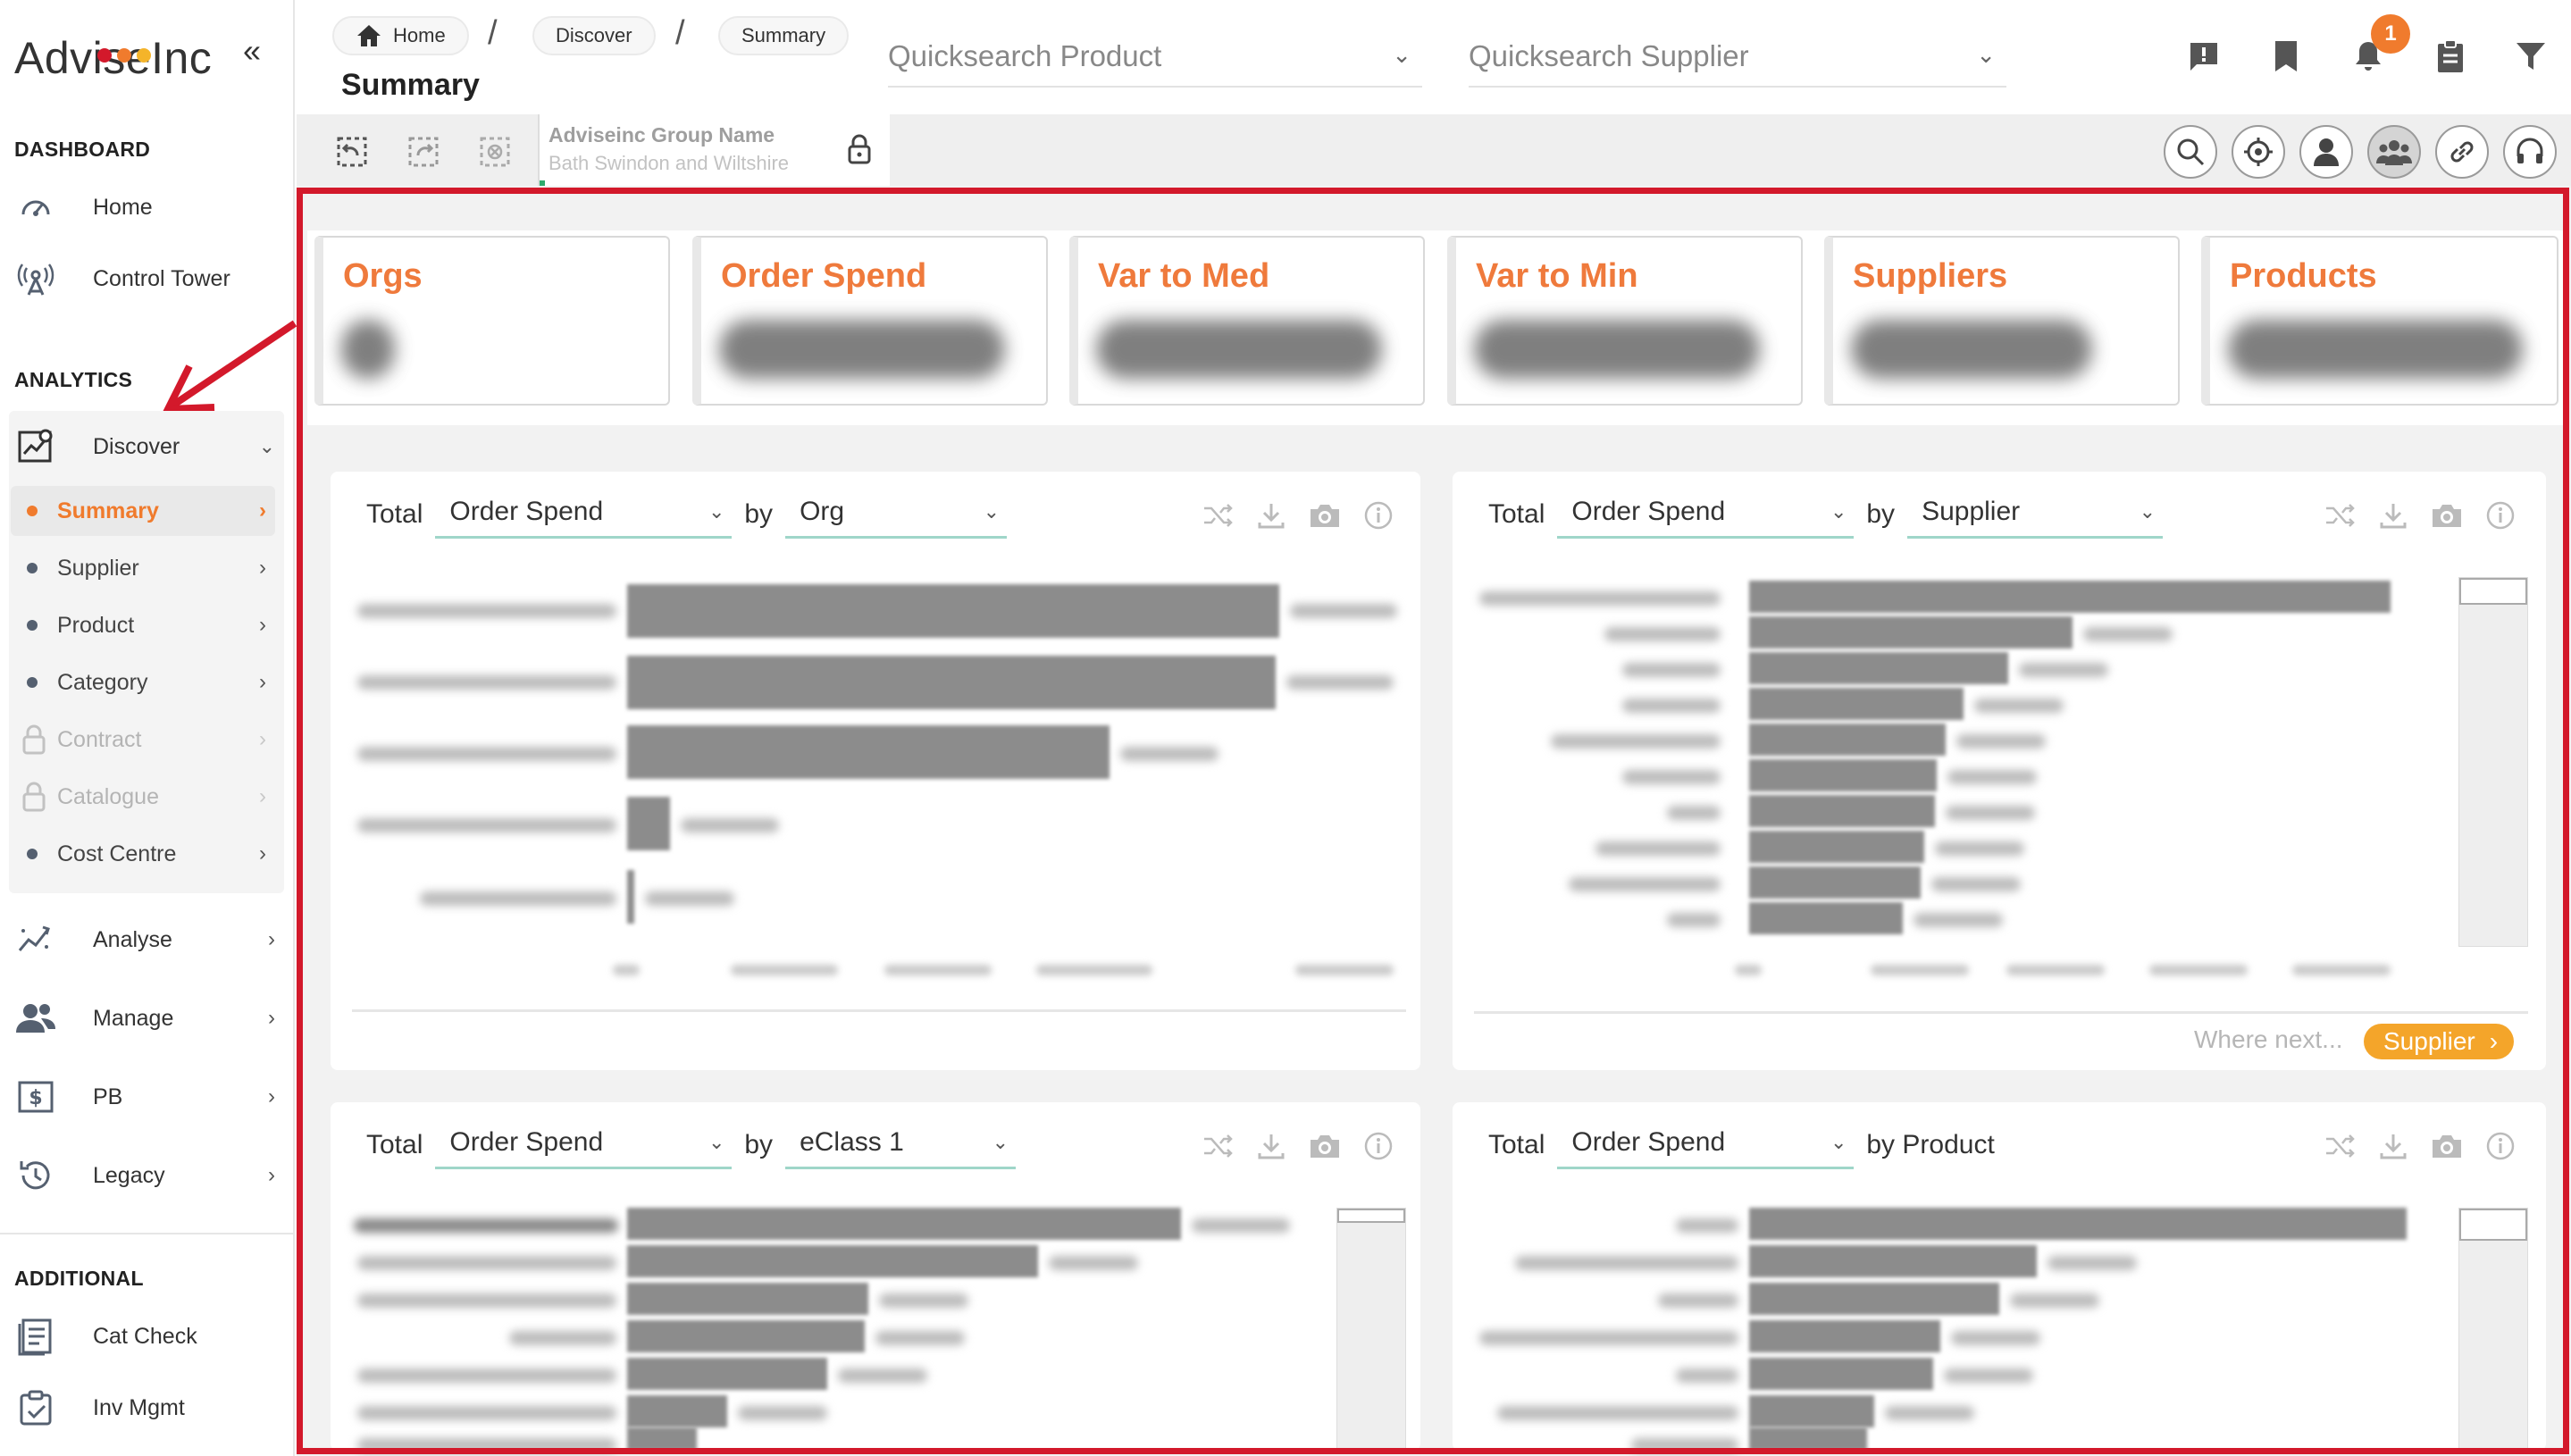 The width and height of the screenshot is (2571, 1456). What do you see at coordinates (35, 446) in the screenshot?
I see `discover-chart-icon` at bounding box center [35, 446].